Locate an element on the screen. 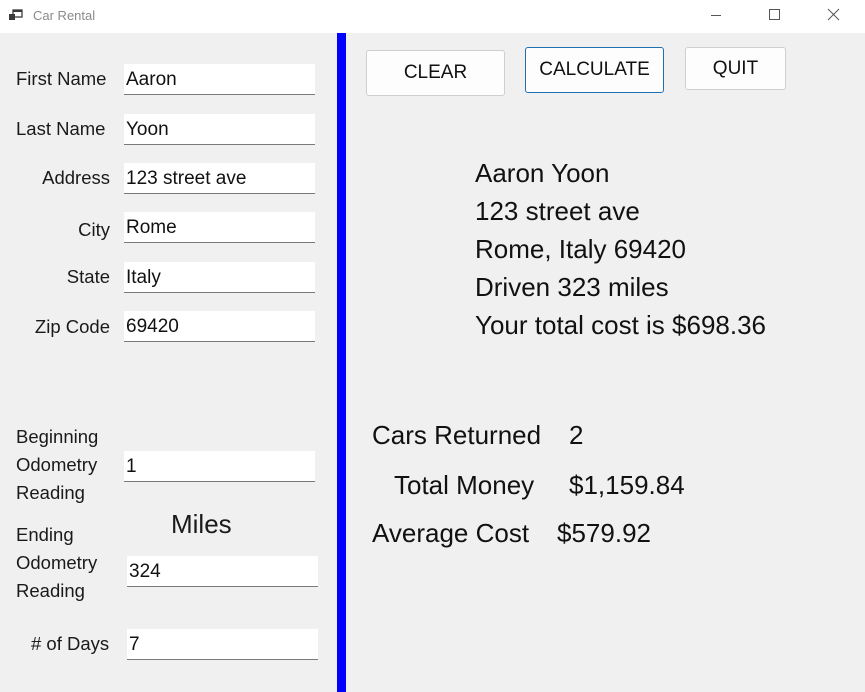 This screenshot has height=692, width=865. average-cost-value: $579.92 is located at coordinates (604, 533).